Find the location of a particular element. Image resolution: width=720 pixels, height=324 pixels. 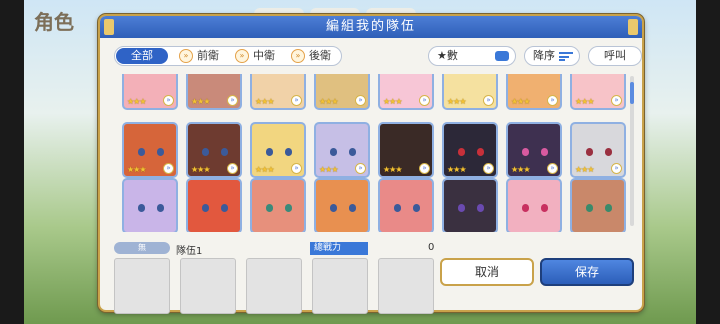

scroll-thumb is located at coordinates (632, 93).